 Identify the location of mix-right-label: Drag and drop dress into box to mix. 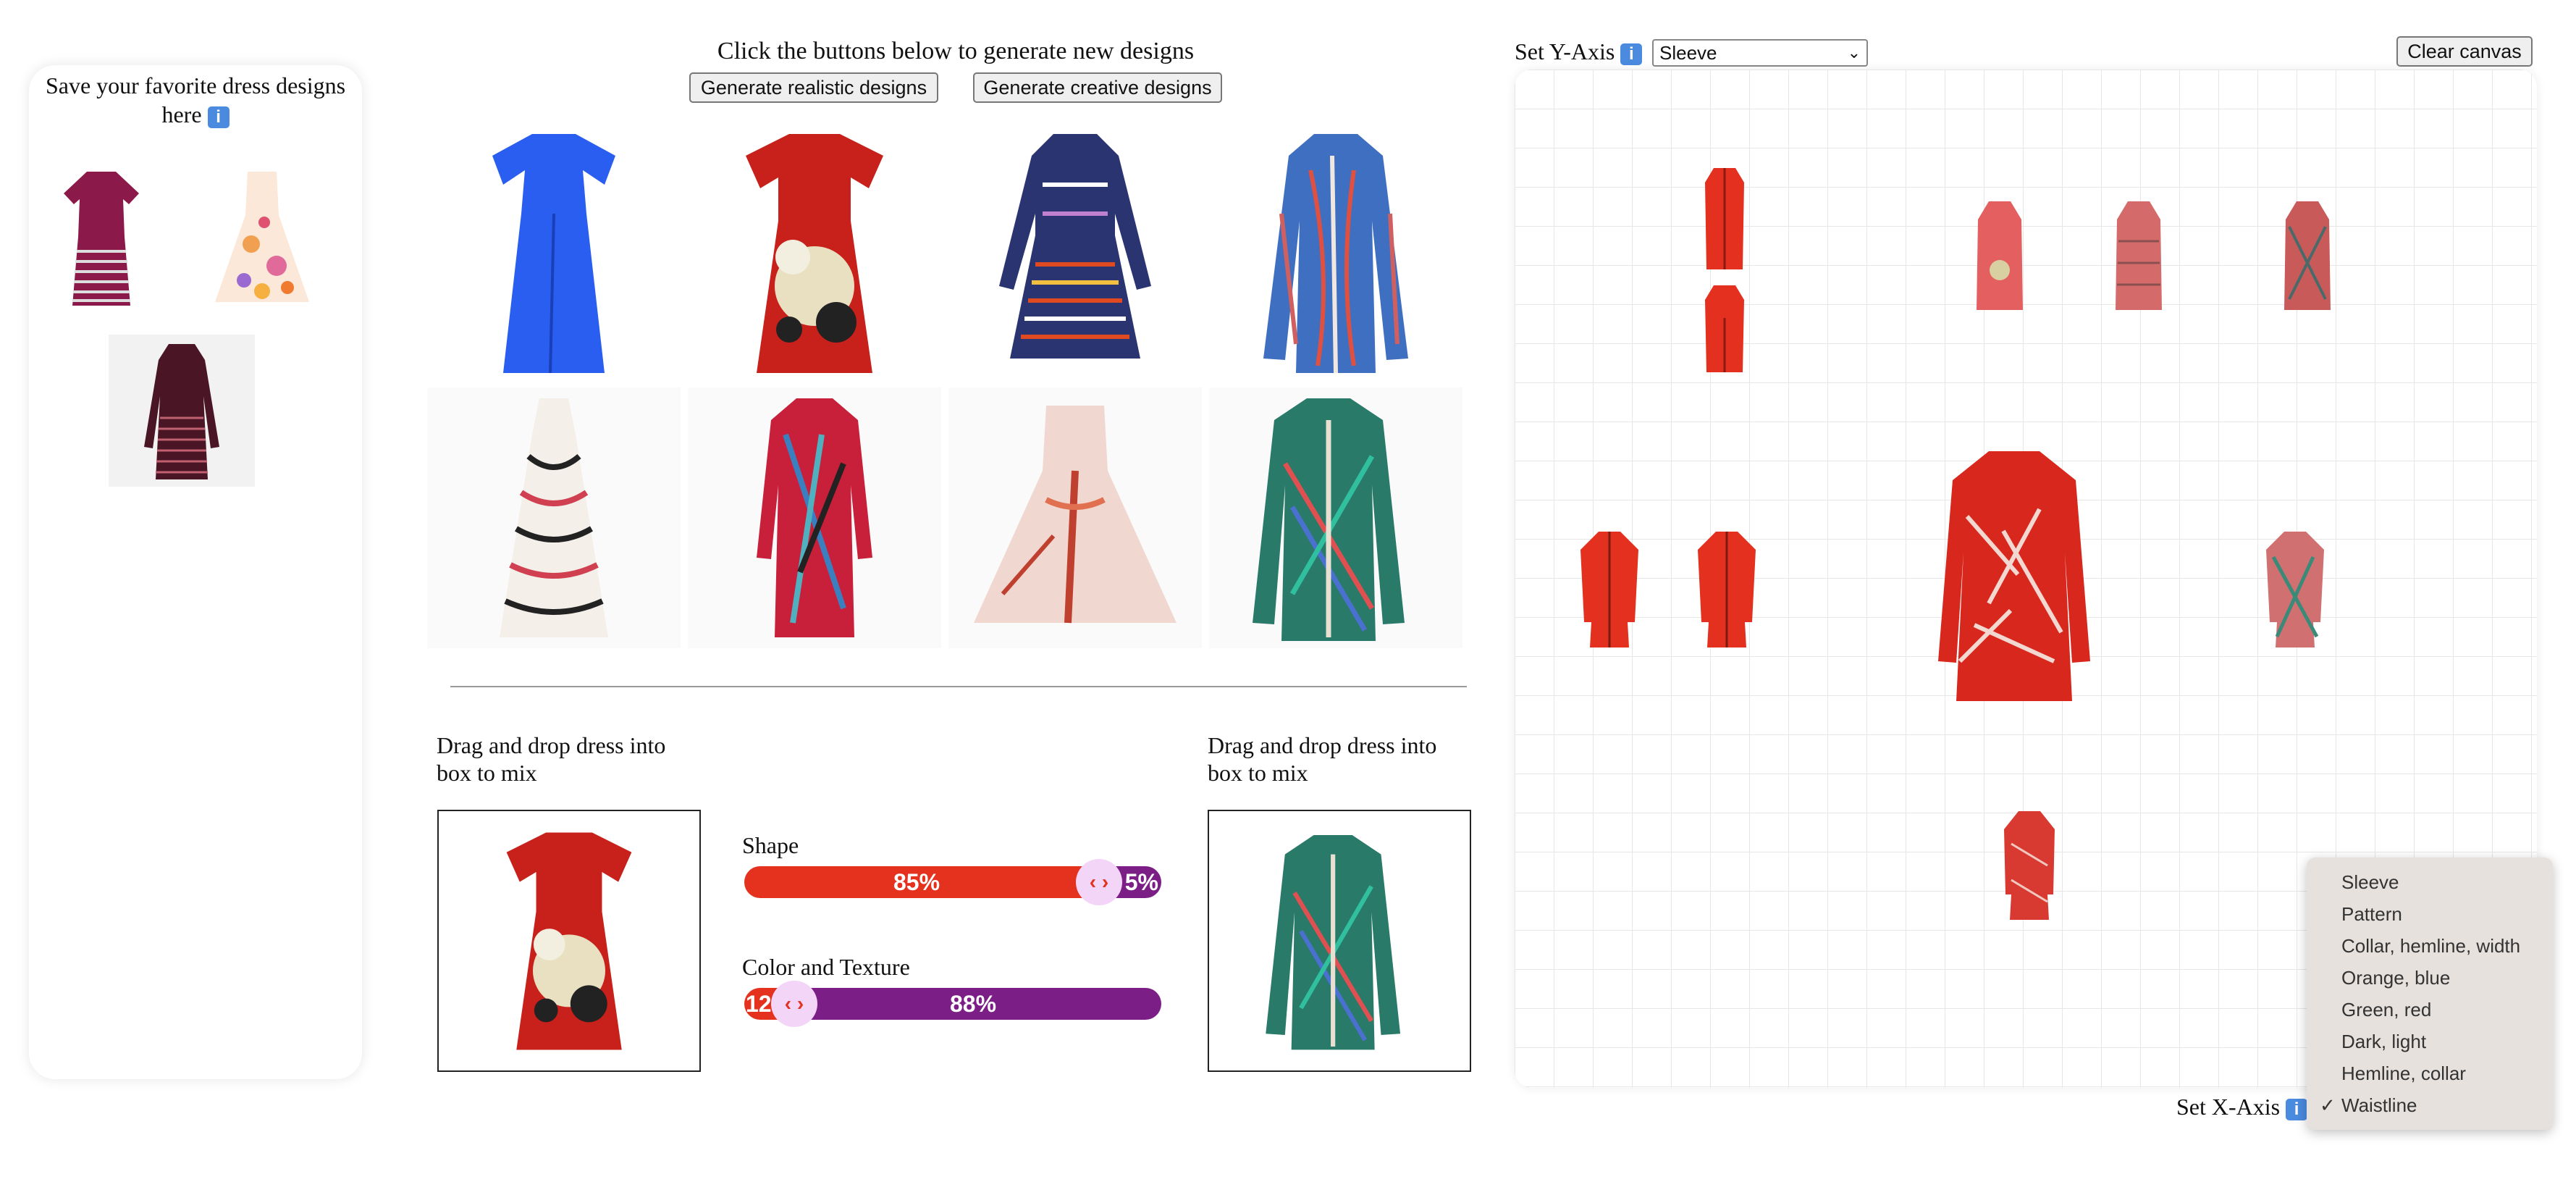
(1322, 759).